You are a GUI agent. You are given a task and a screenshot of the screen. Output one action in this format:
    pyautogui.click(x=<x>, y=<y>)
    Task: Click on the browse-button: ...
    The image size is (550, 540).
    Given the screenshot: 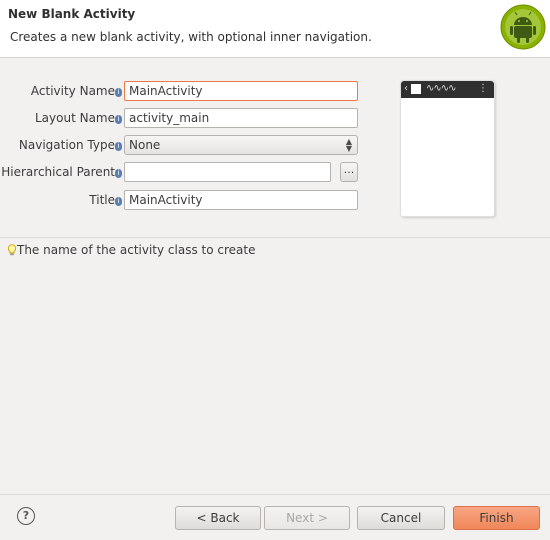 What is the action you would take?
    pyautogui.click(x=349, y=172)
    